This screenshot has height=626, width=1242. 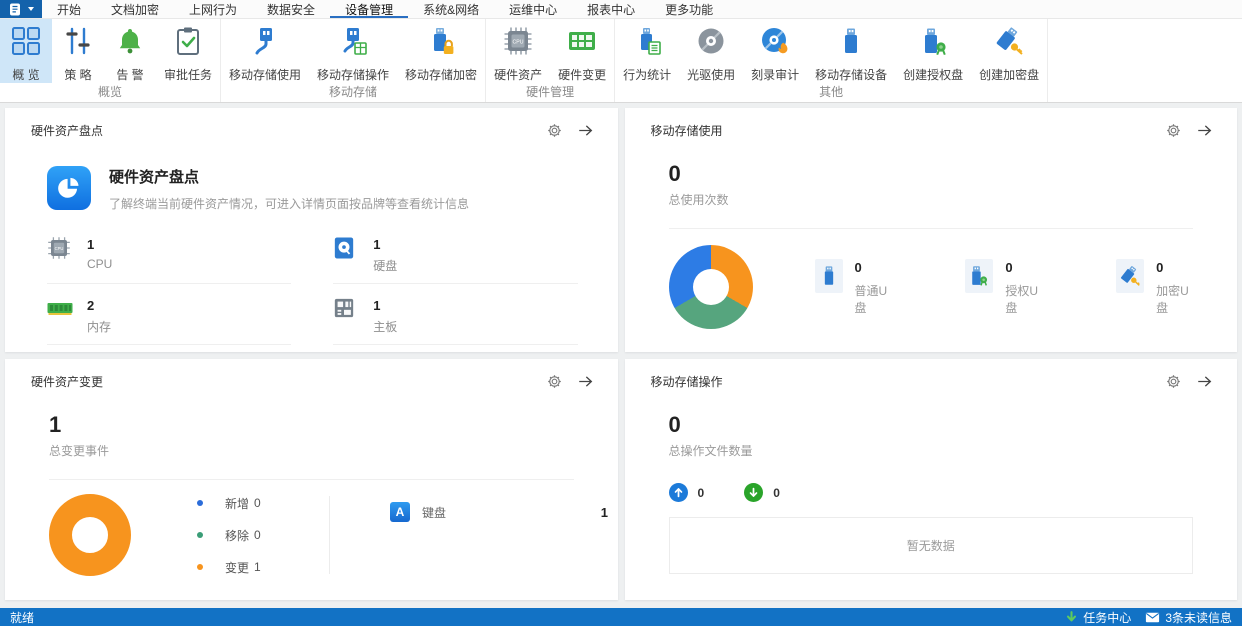 I want to click on ribbon-group-other: 行为统计 光驱使用 刻录审计 移动存储设备 创建授权盘 创建加密盘 其他, so click(x=832, y=60).